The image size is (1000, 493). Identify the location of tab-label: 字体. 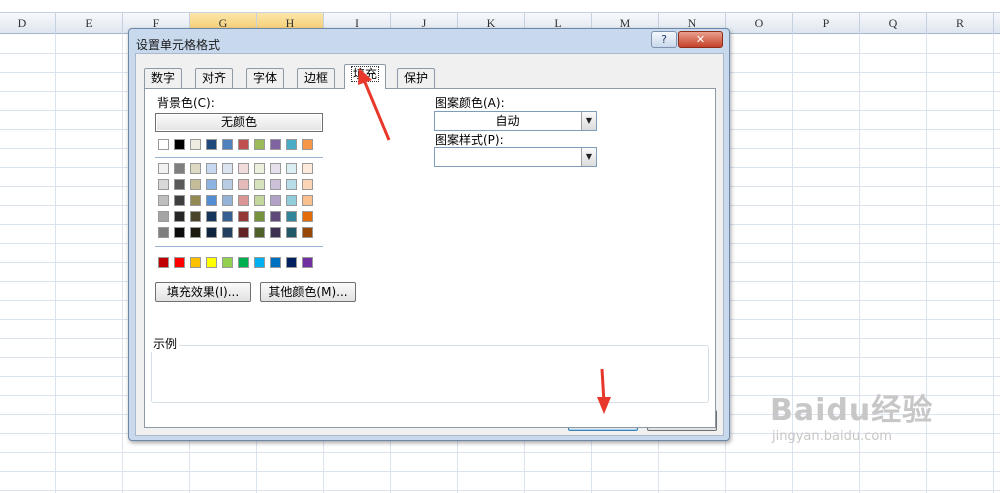
(265, 78).